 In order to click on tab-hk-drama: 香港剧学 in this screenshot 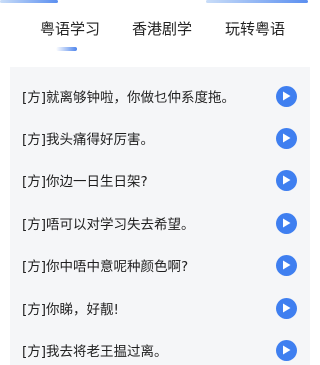, I will do `click(162, 28)`.